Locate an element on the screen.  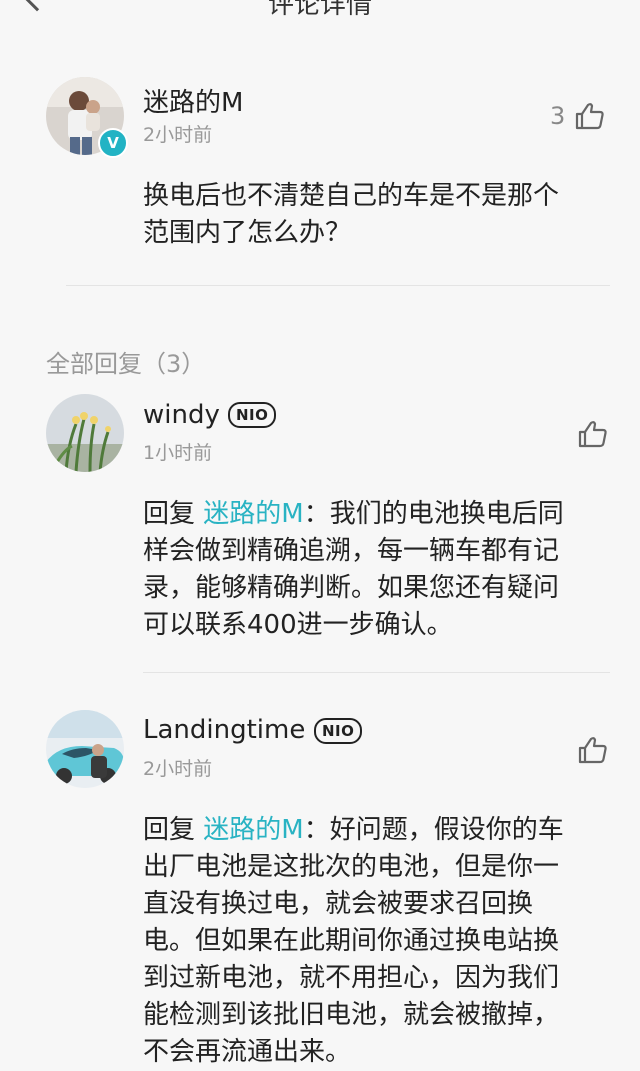
verified-badge: V is located at coordinates (113, 143).